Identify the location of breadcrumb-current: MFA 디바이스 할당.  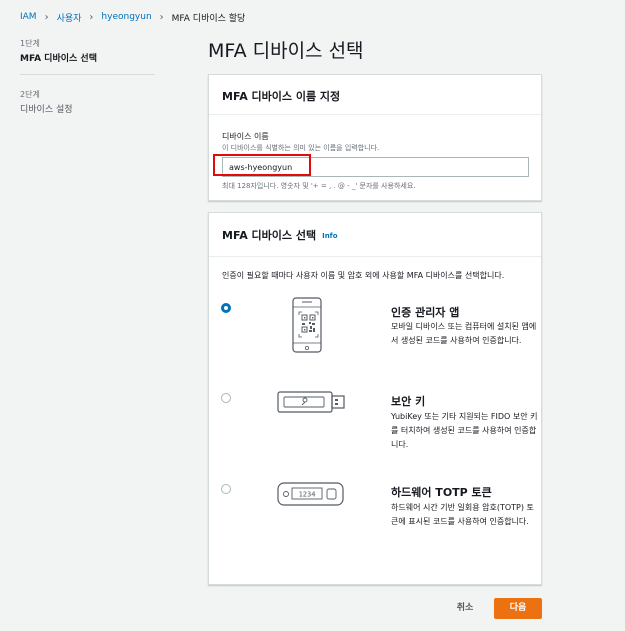
(208, 18).